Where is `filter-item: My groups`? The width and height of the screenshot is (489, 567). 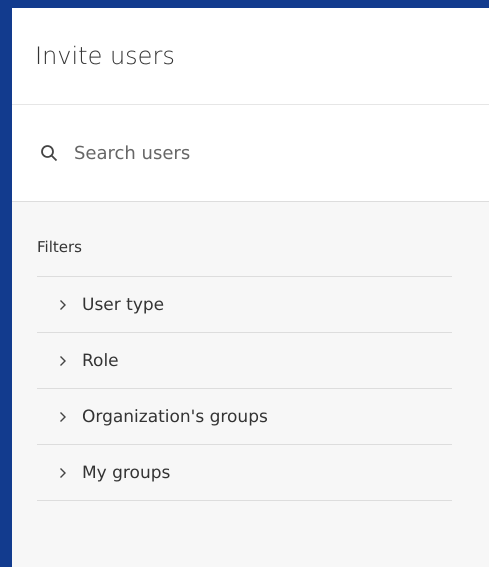 filter-item: My groups is located at coordinates (244, 473).